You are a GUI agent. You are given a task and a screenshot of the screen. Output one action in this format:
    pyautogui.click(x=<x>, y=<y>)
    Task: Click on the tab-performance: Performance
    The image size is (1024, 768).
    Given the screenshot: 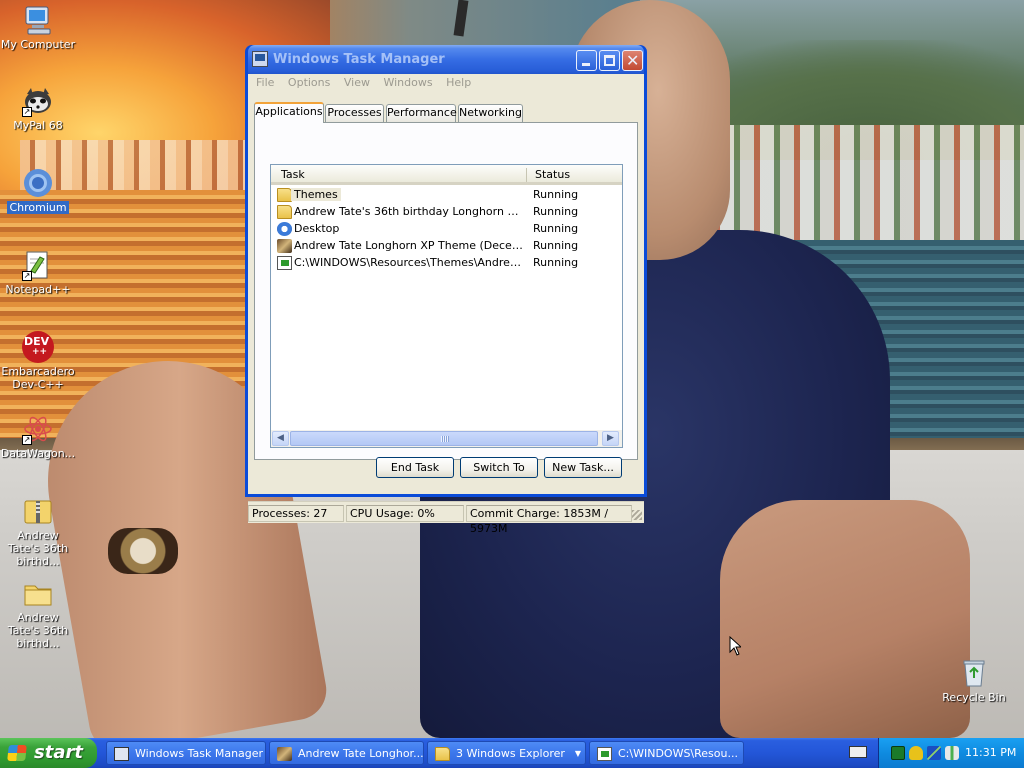 What is the action you would take?
    pyautogui.click(x=421, y=113)
    